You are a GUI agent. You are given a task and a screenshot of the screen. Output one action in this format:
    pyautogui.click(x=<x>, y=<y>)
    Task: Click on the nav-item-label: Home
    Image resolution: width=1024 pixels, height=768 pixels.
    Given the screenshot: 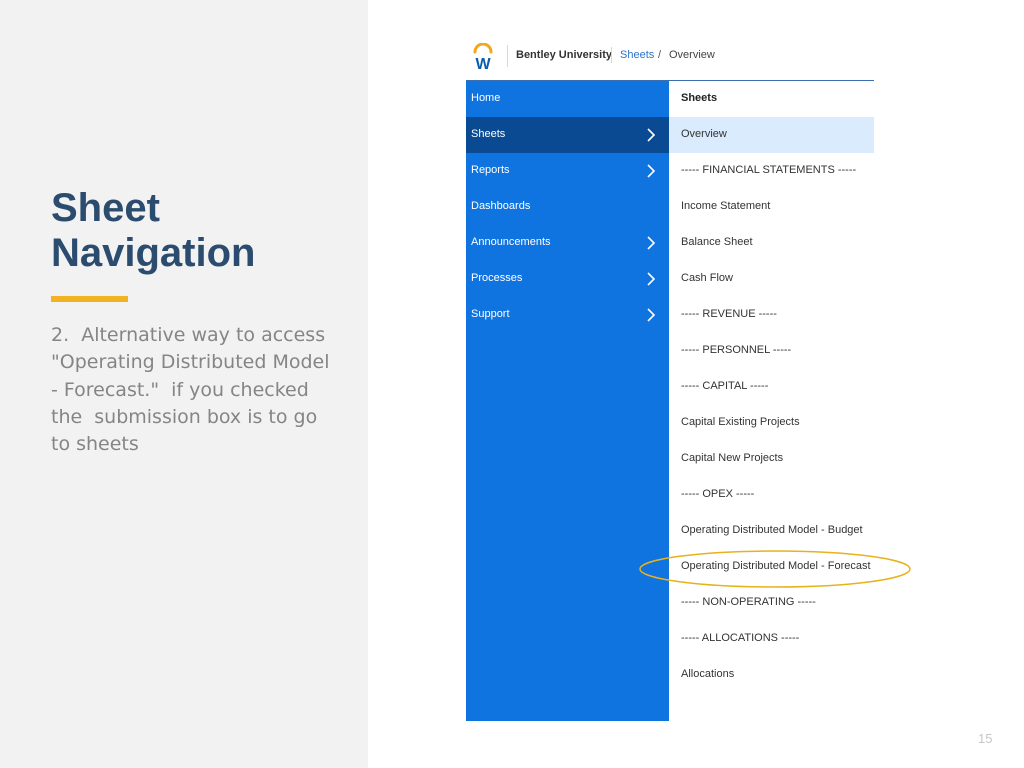 What is the action you would take?
    pyautogui.click(x=486, y=98)
    